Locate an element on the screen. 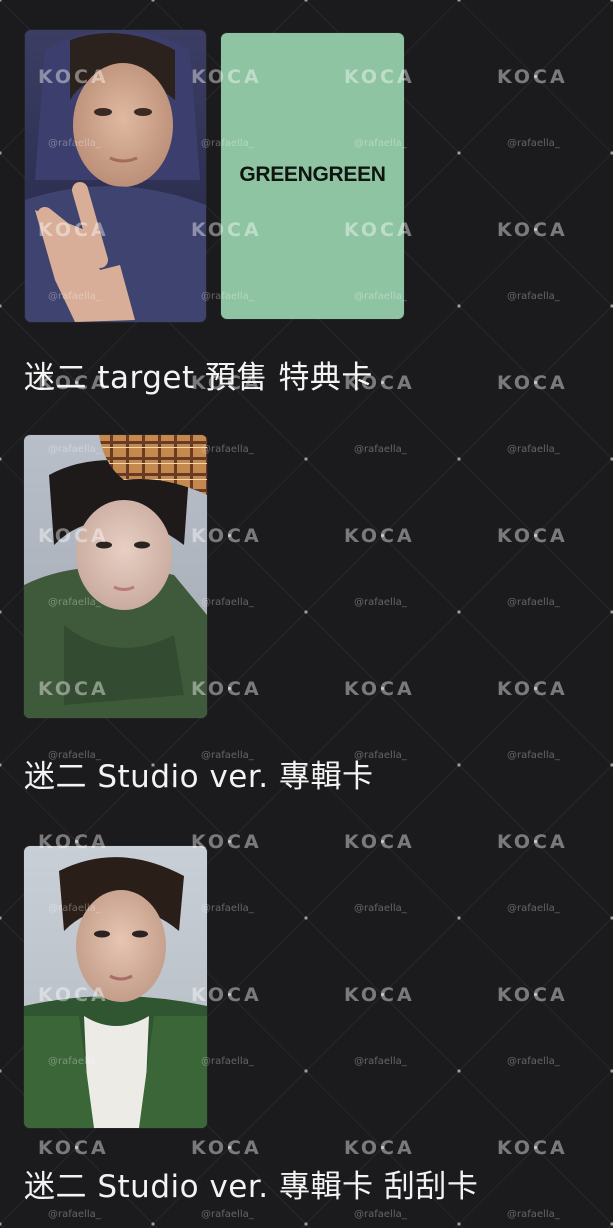  photocard-green-jacket is located at coordinates (115, 987).